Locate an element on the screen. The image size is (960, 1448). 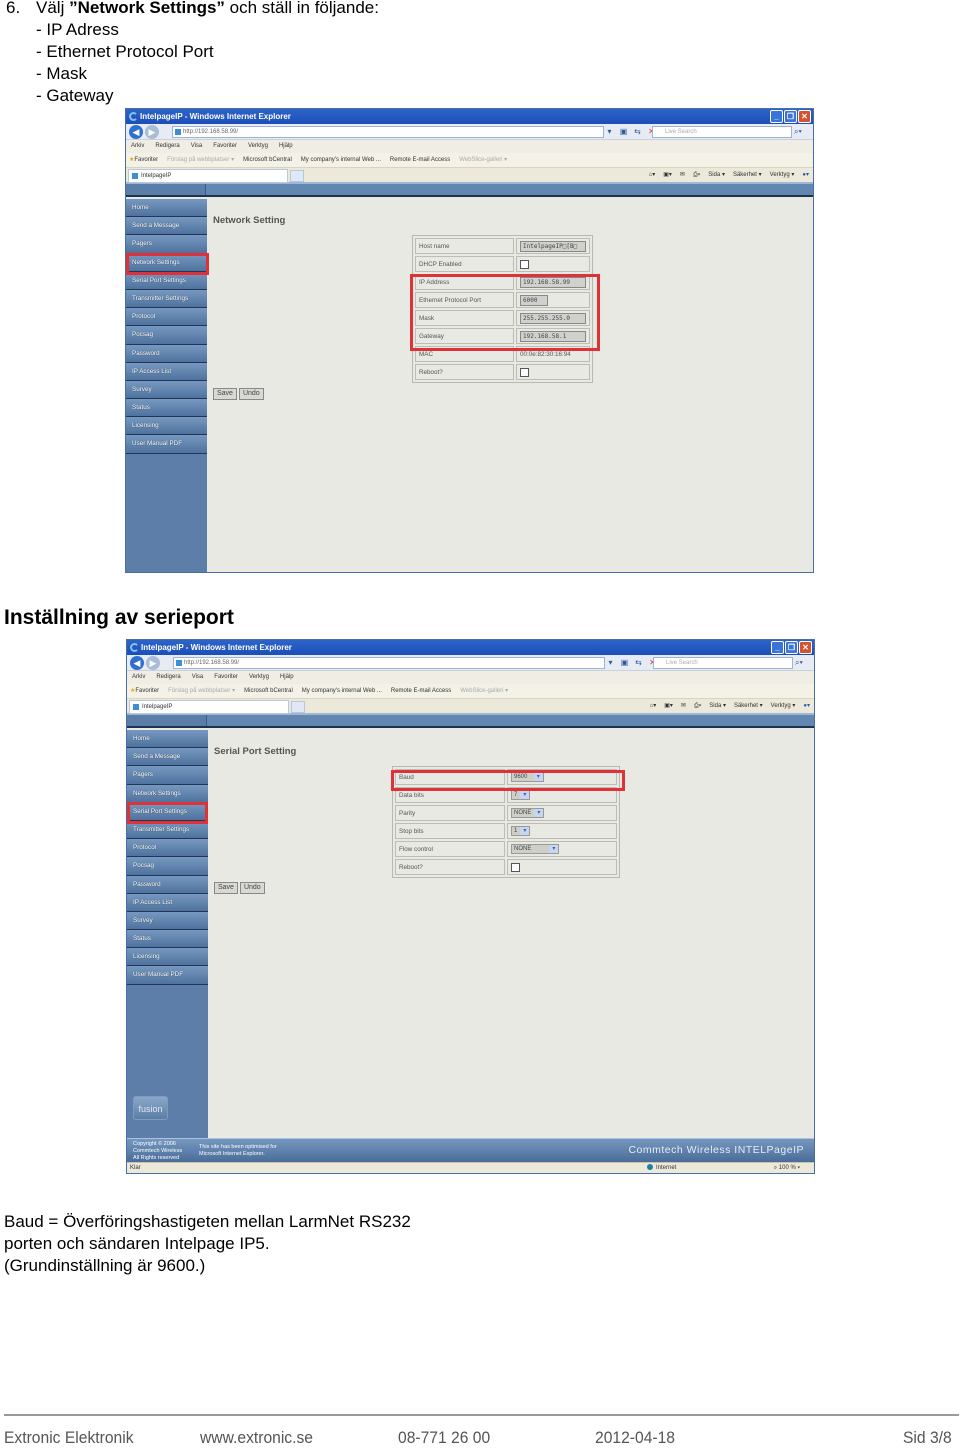
nav-transmitter-settings: Transmitter Settings is located at coordinates (166, 299).